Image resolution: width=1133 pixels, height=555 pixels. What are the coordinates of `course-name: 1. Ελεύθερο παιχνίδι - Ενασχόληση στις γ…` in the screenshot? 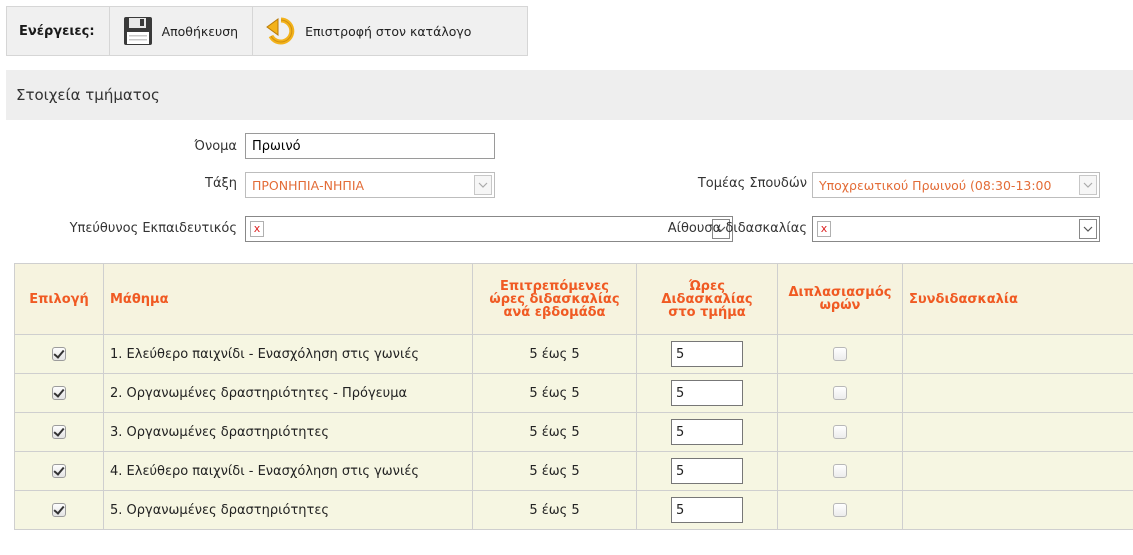 It's located at (288, 354).